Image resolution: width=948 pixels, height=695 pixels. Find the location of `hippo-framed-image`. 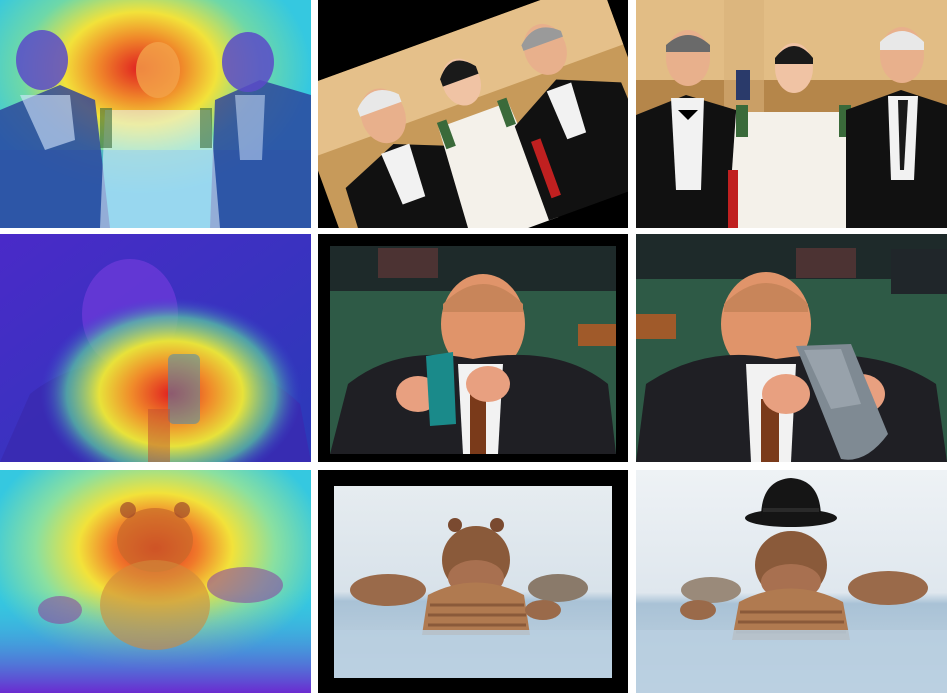

hippo-framed-image is located at coordinates (473, 581).